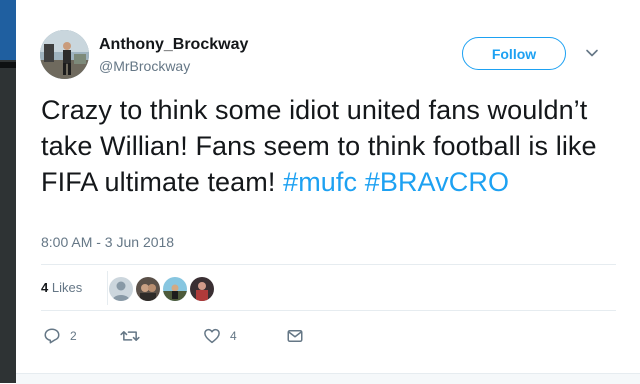 The width and height of the screenshot is (640, 384). I want to click on avatar-image, so click(64, 54).